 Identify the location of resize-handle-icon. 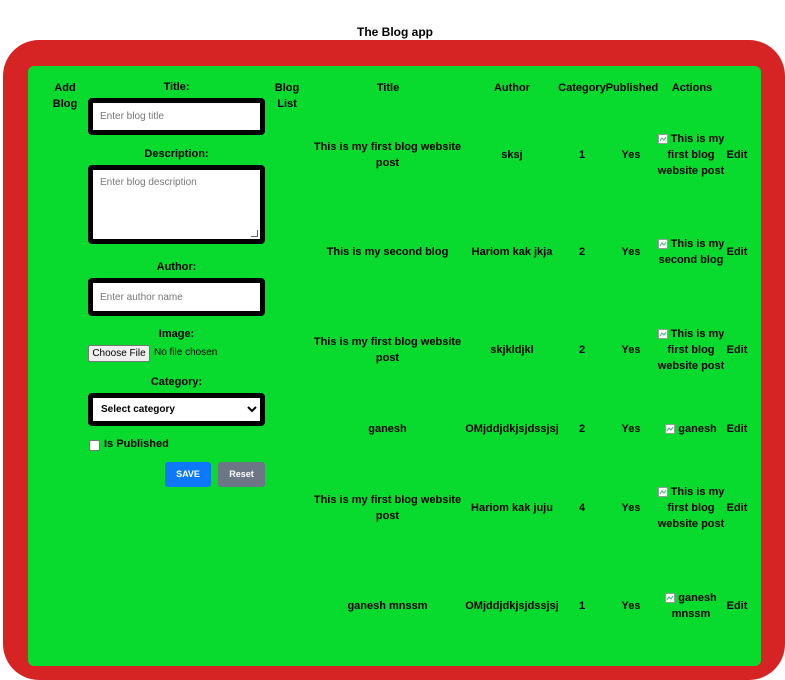
(254, 233).